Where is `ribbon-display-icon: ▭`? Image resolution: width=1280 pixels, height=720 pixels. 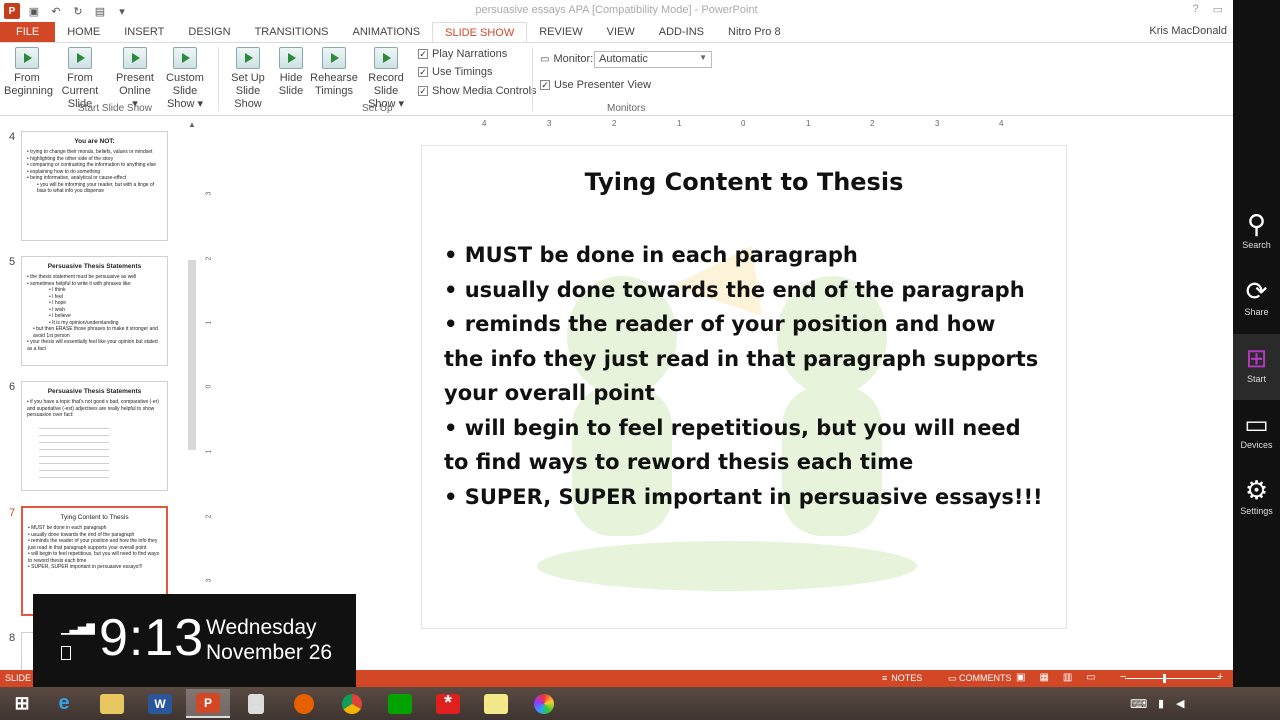 ribbon-display-icon: ▭ is located at coordinates (1218, 9).